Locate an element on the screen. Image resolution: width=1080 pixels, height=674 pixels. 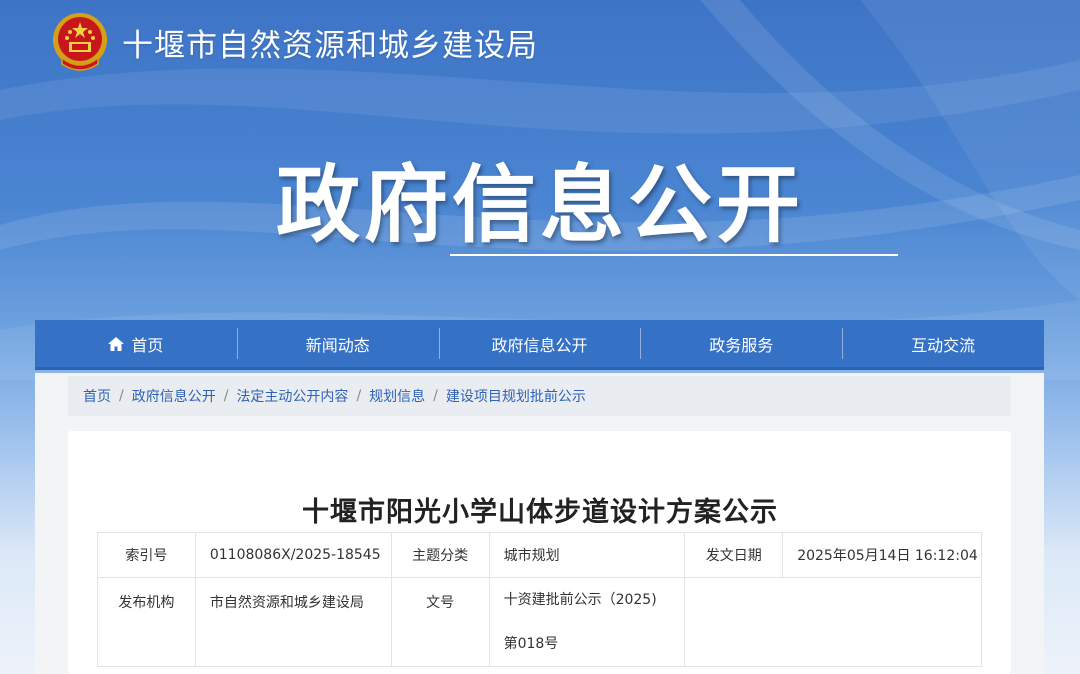
docno-value: 十资建批前公示（2025) 第018号 is located at coordinates (587, 622).